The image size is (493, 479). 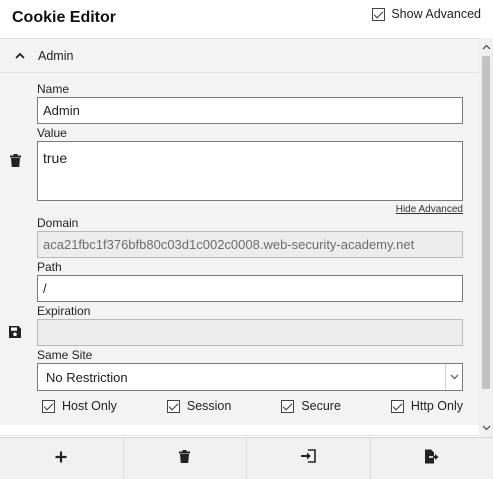 What do you see at coordinates (64, 17) in the screenshot?
I see `app-title: Cookie Editor` at bounding box center [64, 17].